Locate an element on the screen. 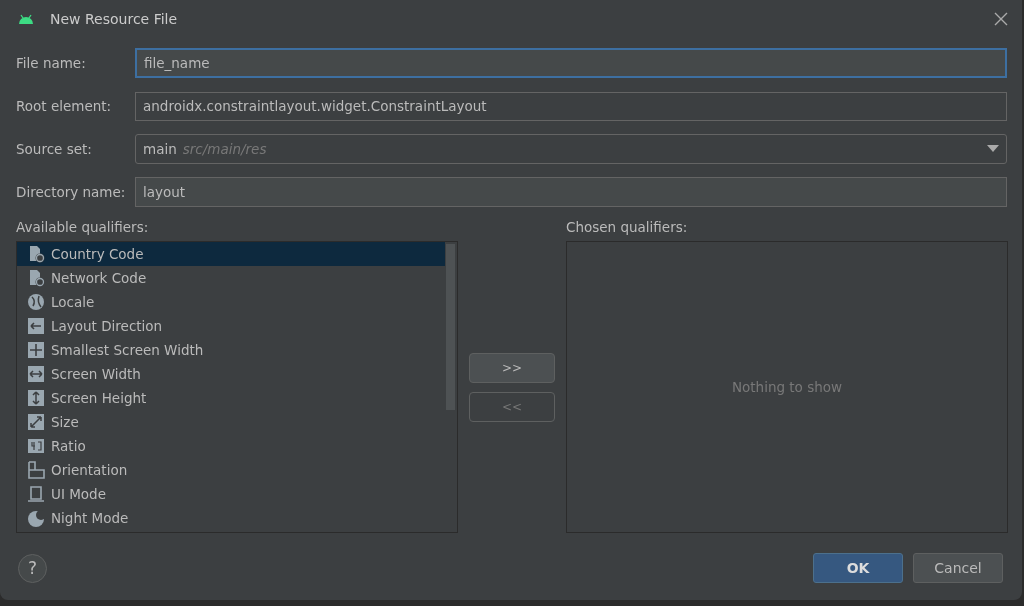 This screenshot has height=606, width=1024. qualifier-label: Locale is located at coordinates (73, 302).